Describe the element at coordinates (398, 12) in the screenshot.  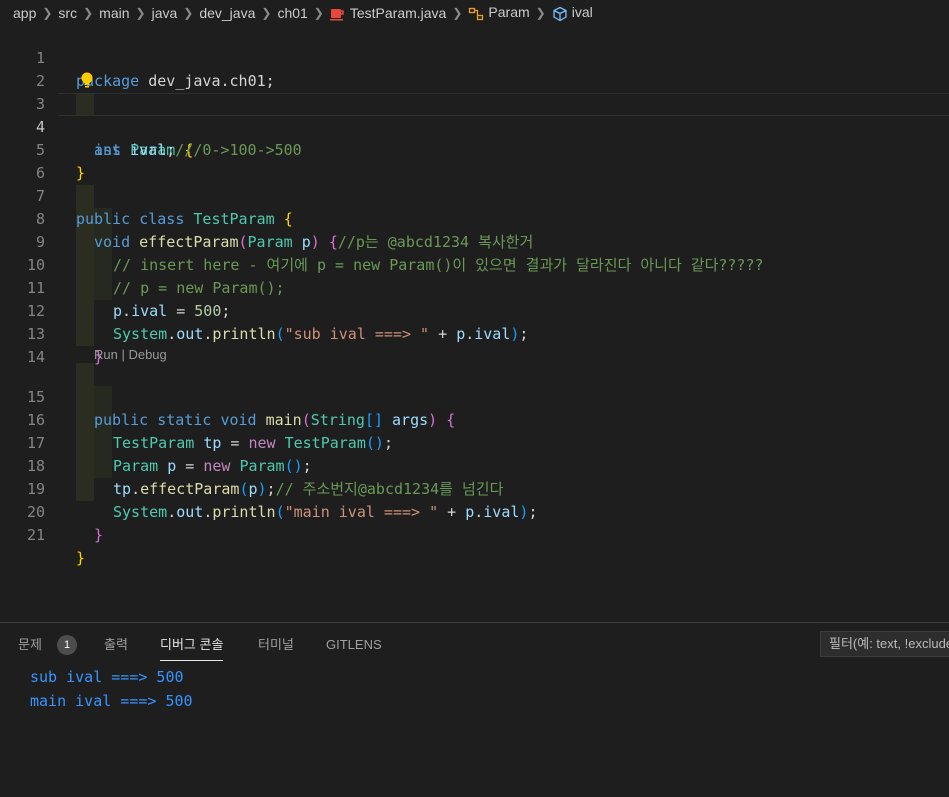
I see `breadcrumb-file-label: TestParam.java` at that location.